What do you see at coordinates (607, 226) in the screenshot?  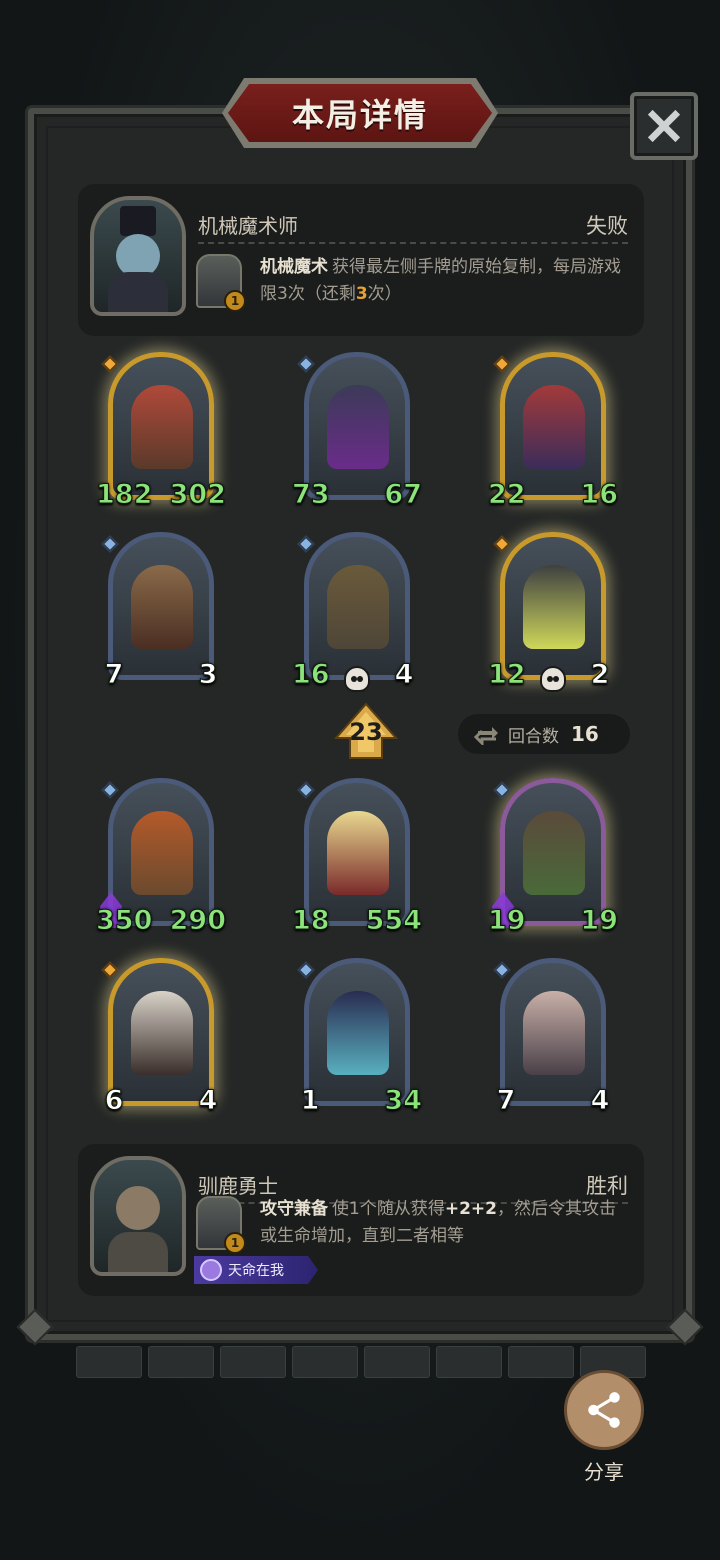 I see `opponent-result: 失败` at bounding box center [607, 226].